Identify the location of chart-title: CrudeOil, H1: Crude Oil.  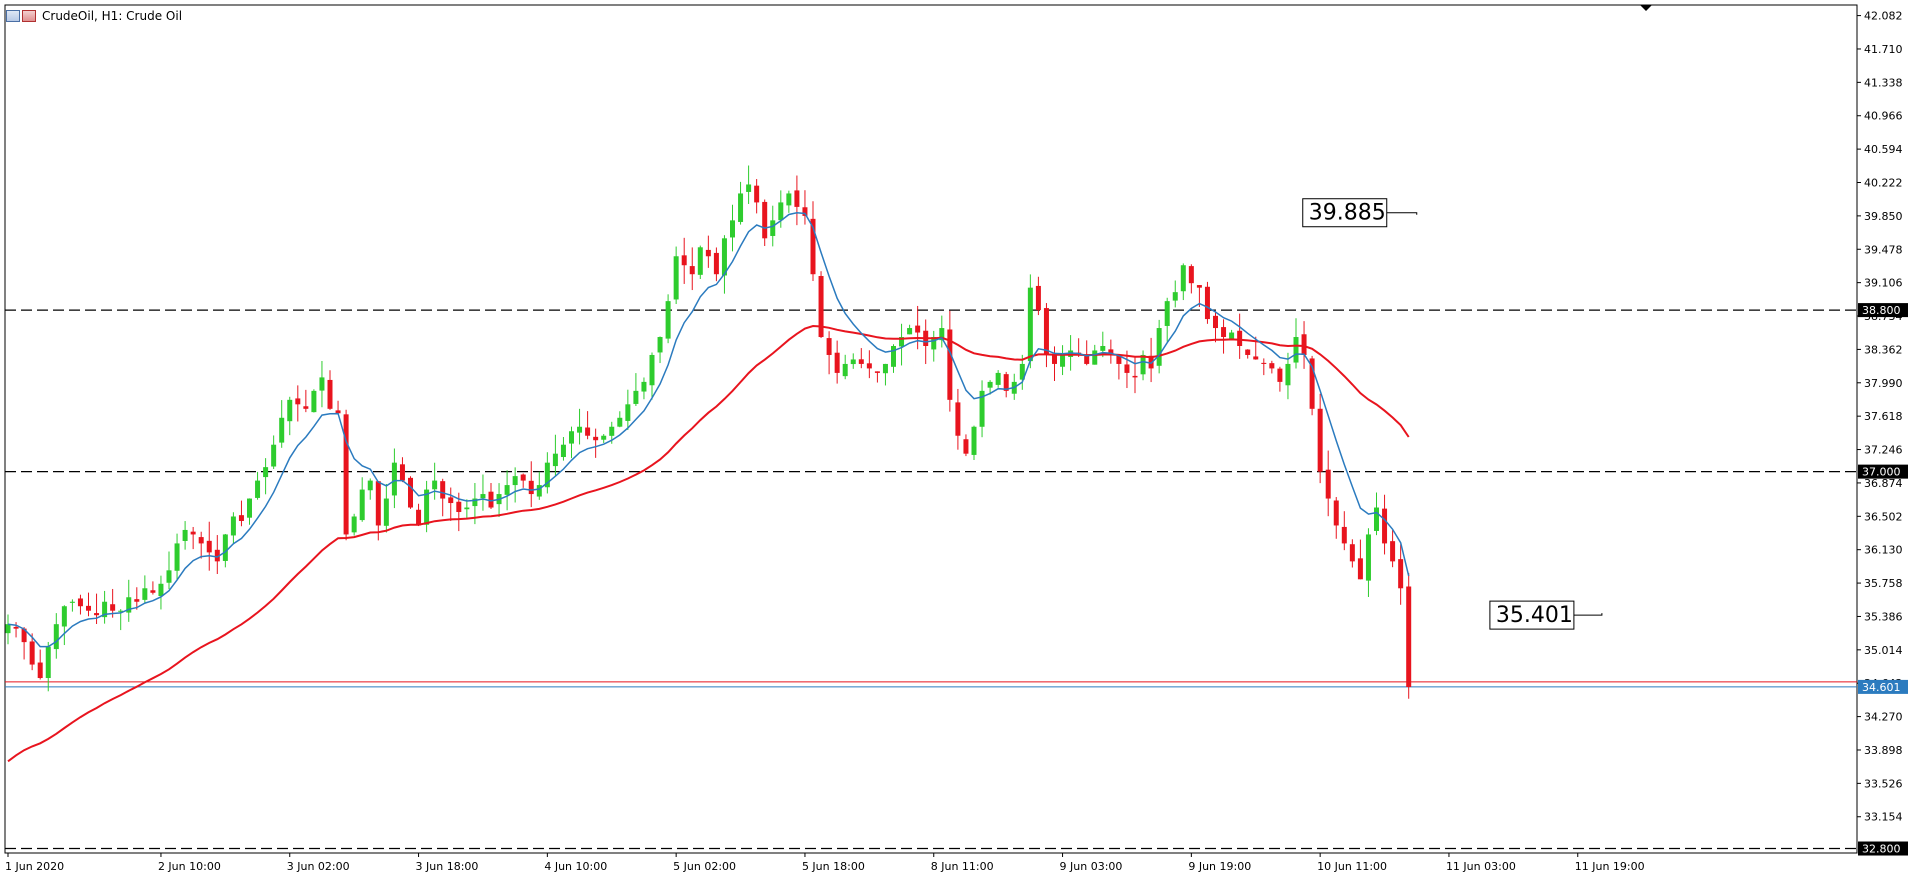
(112, 16).